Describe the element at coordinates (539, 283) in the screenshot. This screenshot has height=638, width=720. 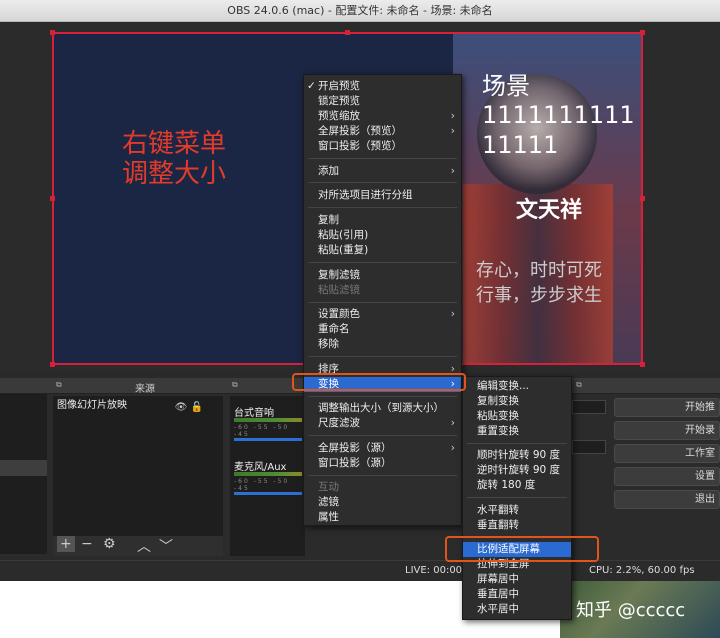
I see `scene-quote: 存心，时时可死 行事，步步求生` at that location.